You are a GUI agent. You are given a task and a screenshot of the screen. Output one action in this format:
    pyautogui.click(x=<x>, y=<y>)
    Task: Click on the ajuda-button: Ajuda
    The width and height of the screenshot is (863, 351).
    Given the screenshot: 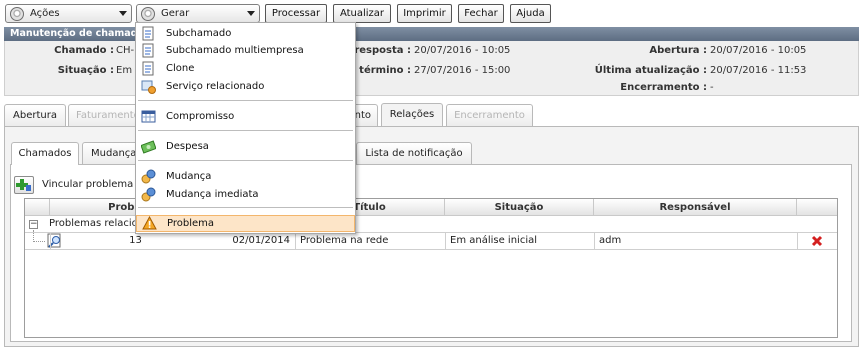 What is the action you would take?
    pyautogui.click(x=530, y=13)
    